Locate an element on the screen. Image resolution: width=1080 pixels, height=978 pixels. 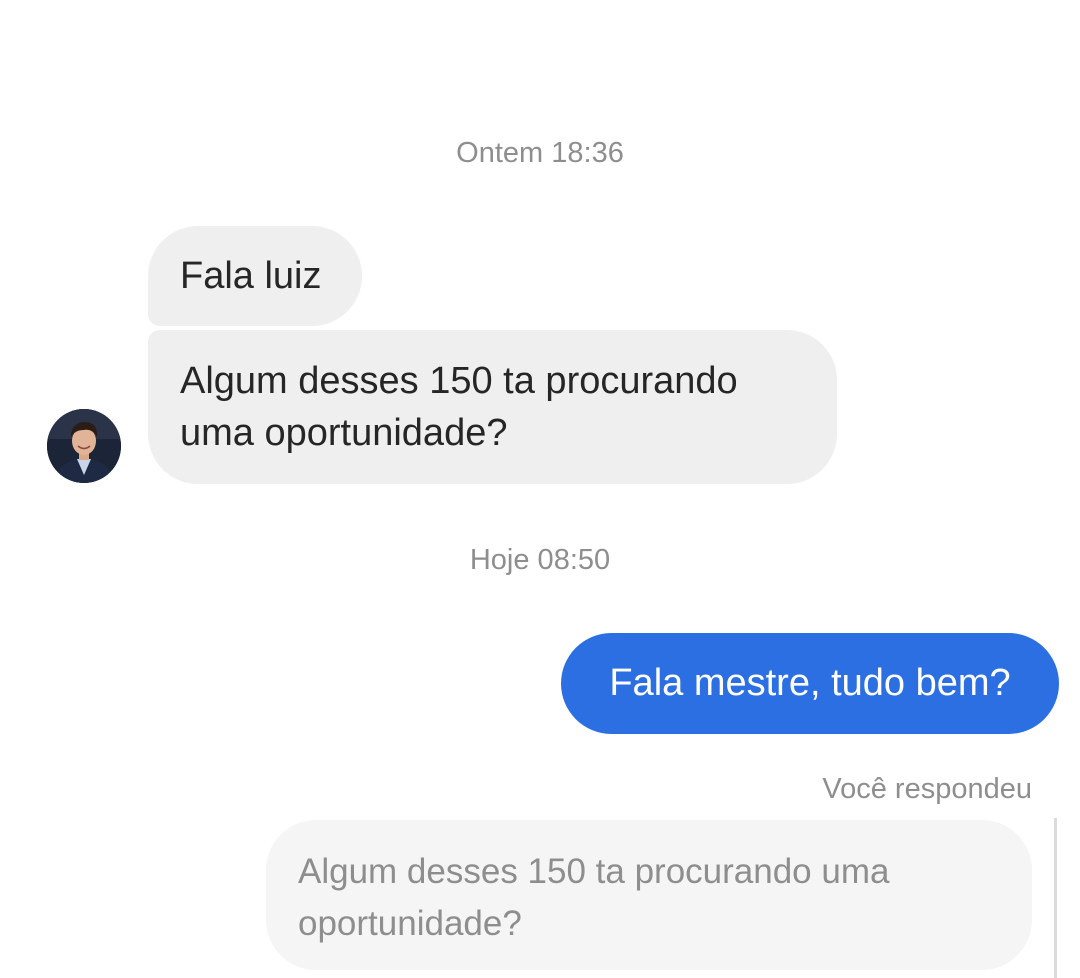
timestamp-today: Hoje 08:50 is located at coordinates (540, 560).